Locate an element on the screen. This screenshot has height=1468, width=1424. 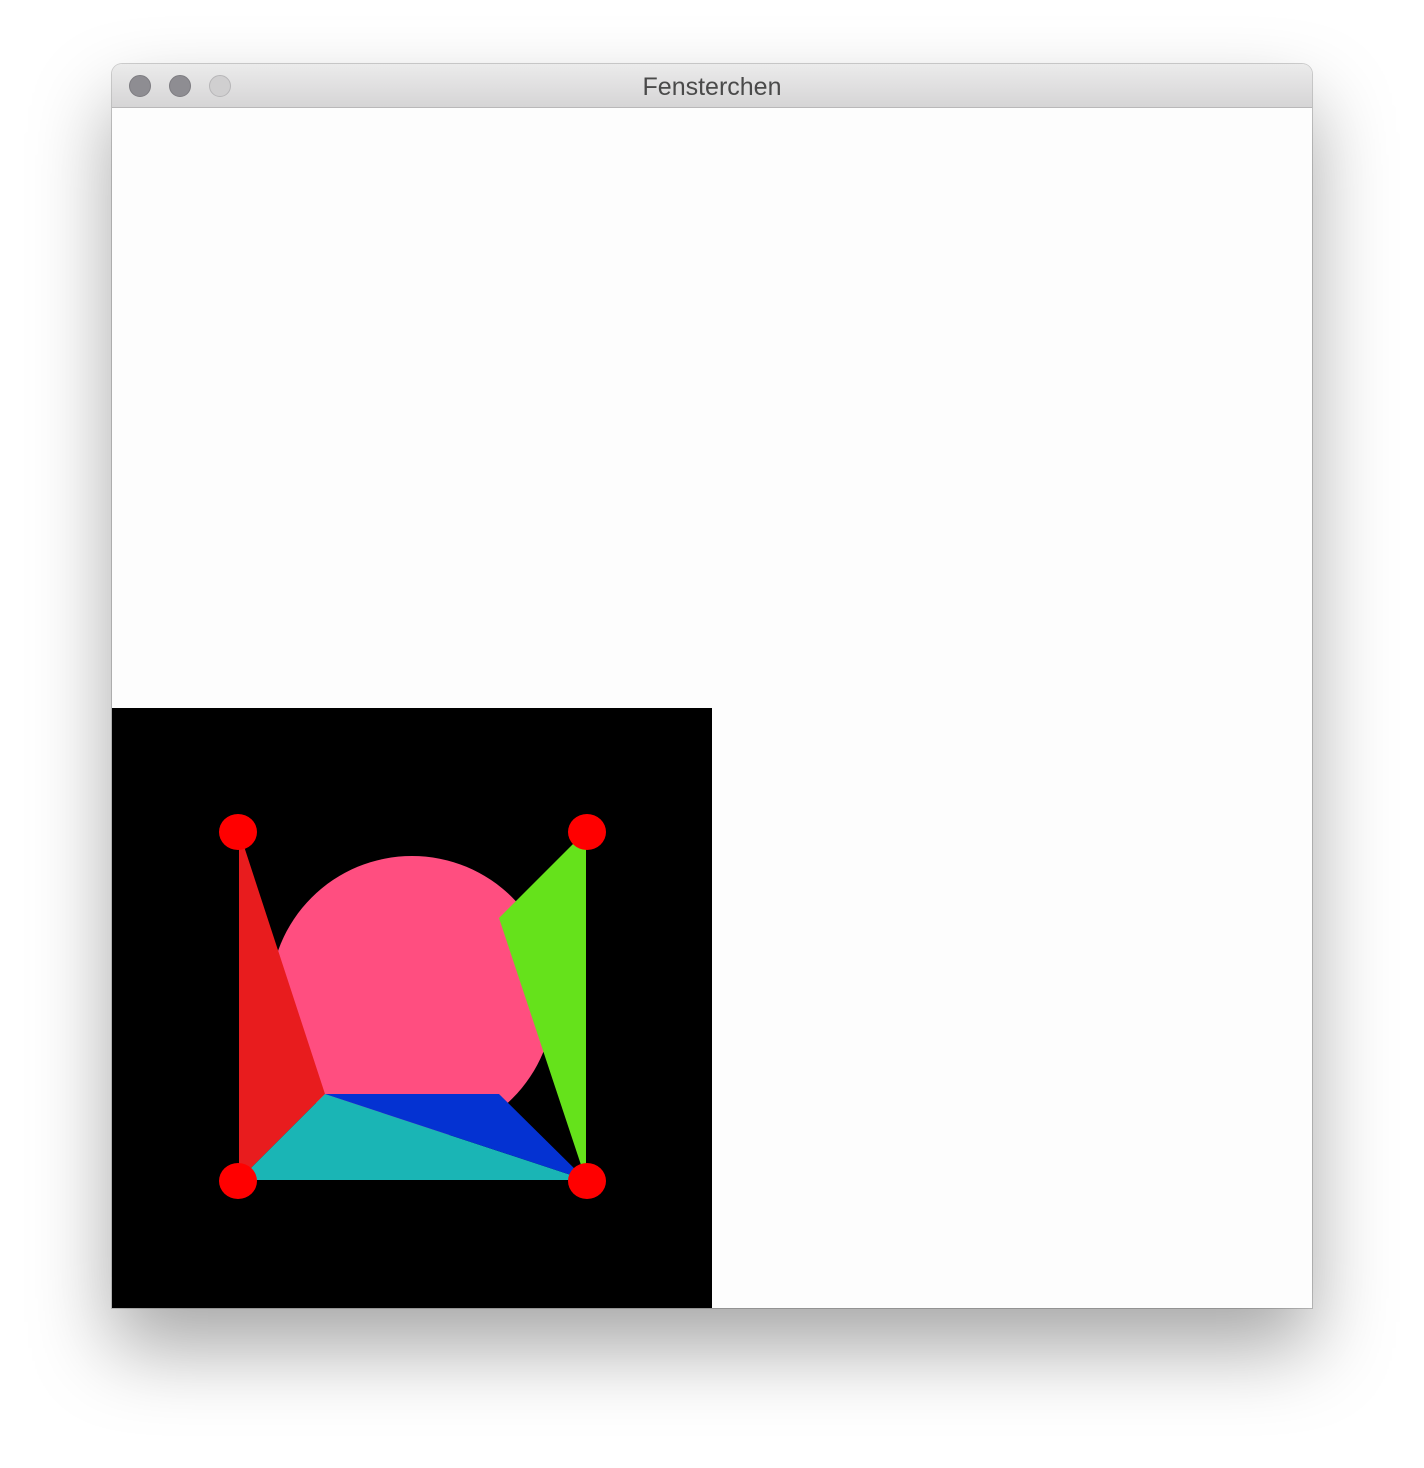
corner-dot-top-left is located at coordinates (238, 832).